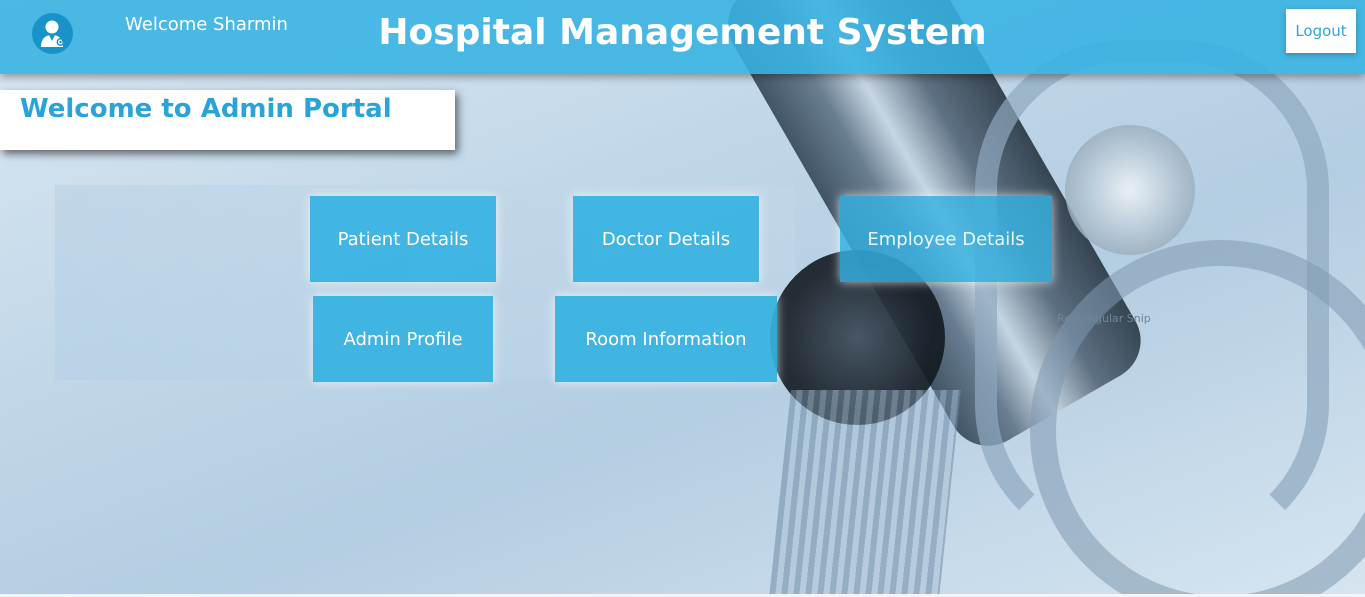 The width and height of the screenshot is (1365, 597). Describe the element at coordinates (403, 339) in the screenshot. I see `admin-profile-button: Admin Profile` at that location.